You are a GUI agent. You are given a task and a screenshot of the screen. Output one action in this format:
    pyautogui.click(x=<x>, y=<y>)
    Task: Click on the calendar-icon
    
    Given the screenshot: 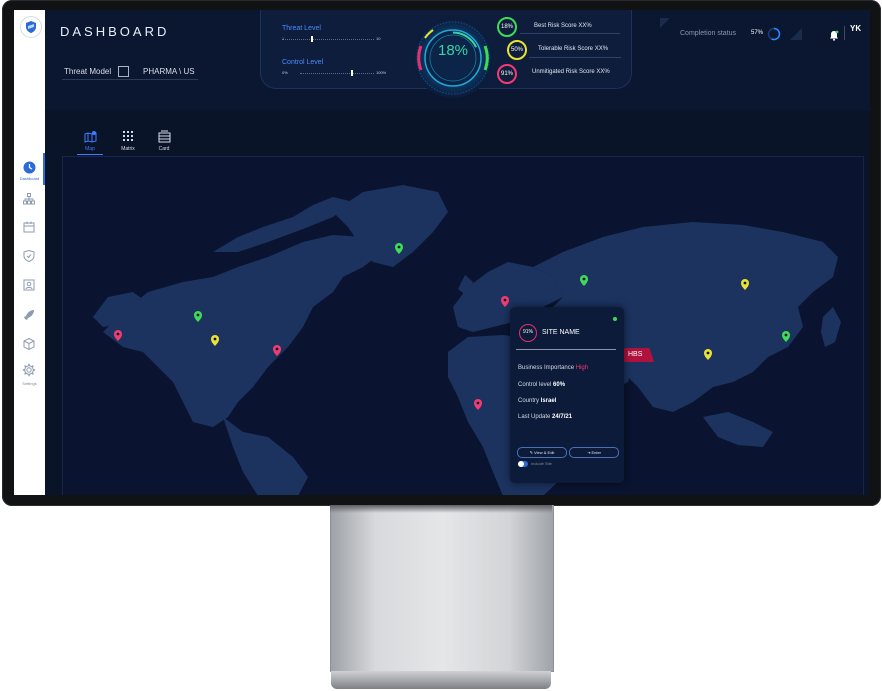 What is the action you would take?
    pyautogui.click(x=29, y=227)
    